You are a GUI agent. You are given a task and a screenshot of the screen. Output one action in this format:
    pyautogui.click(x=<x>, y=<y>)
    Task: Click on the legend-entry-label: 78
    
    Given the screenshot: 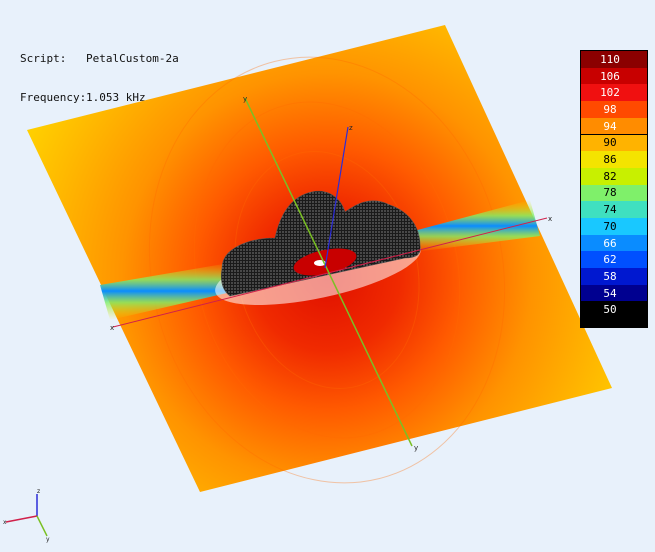 What is the action you would take?
    pyautogui.click(x=610, y=193)
    